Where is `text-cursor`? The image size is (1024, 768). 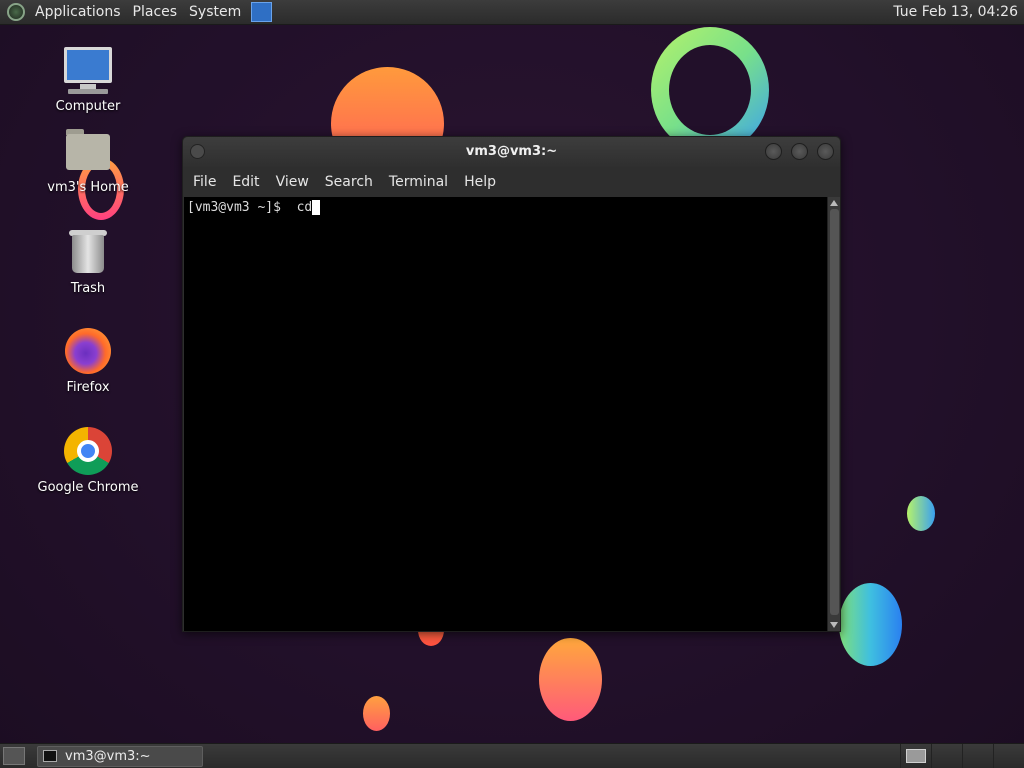
text-cursor is located at coordinates (316, 207).